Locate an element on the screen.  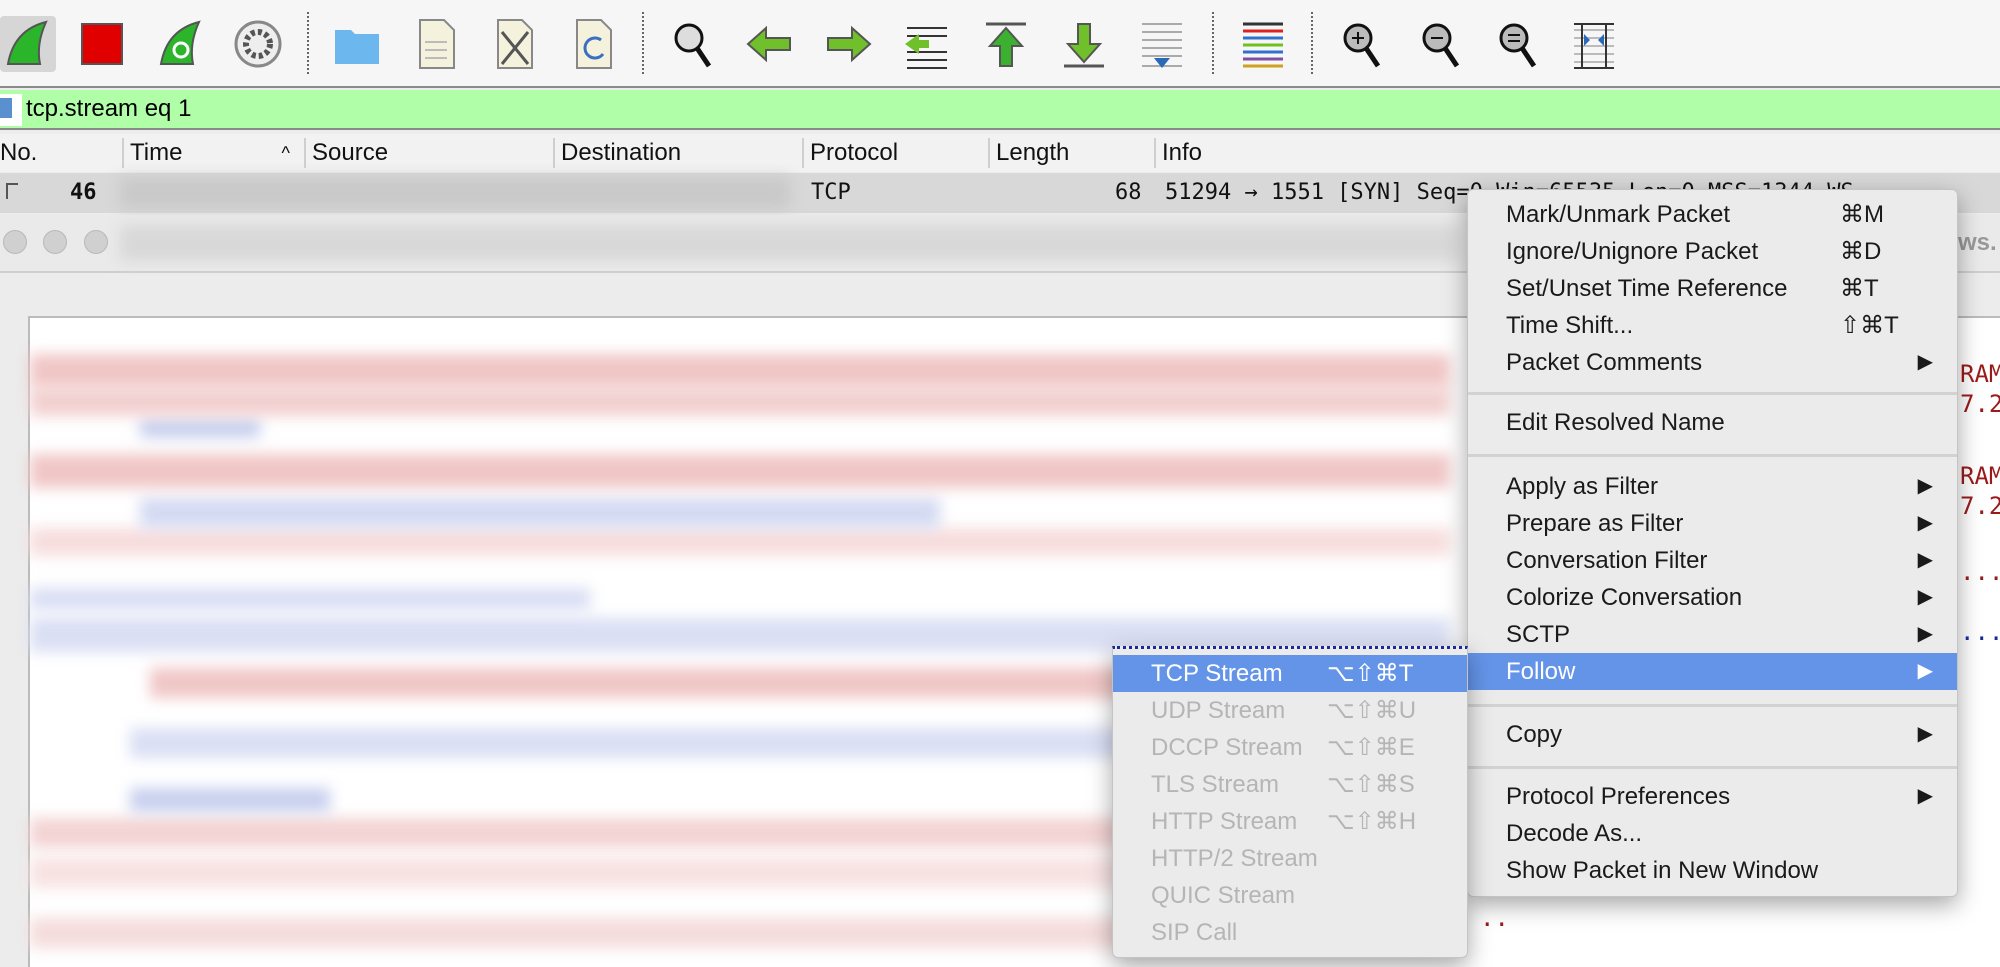
column-info: Info is located at coordinates (1178, 153).